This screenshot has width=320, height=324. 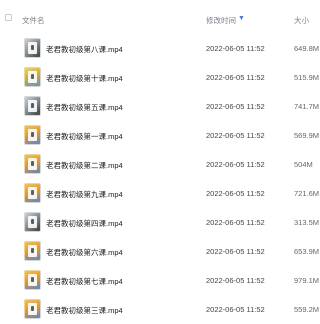 What do you see at coordinates (303, 164) in the screenshot?
I see `file-size: 504M` at bounding box center [303, 164].